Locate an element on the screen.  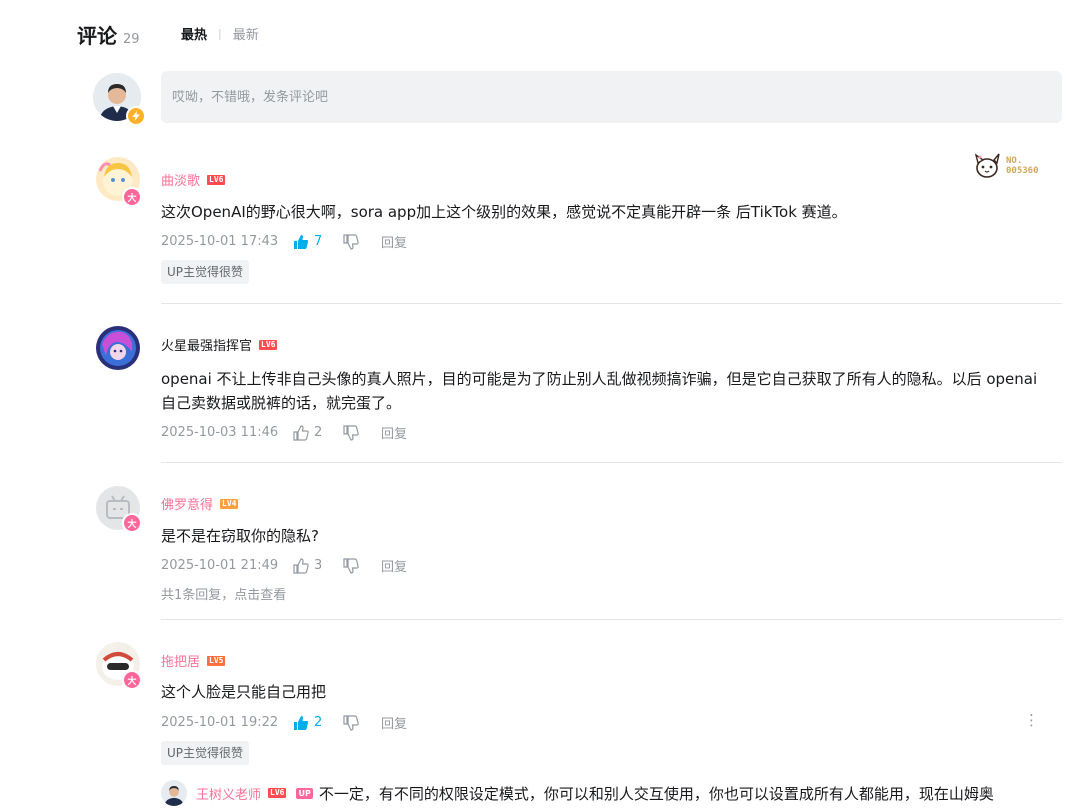
up-badge: UP is located at coordinates (304, 793).